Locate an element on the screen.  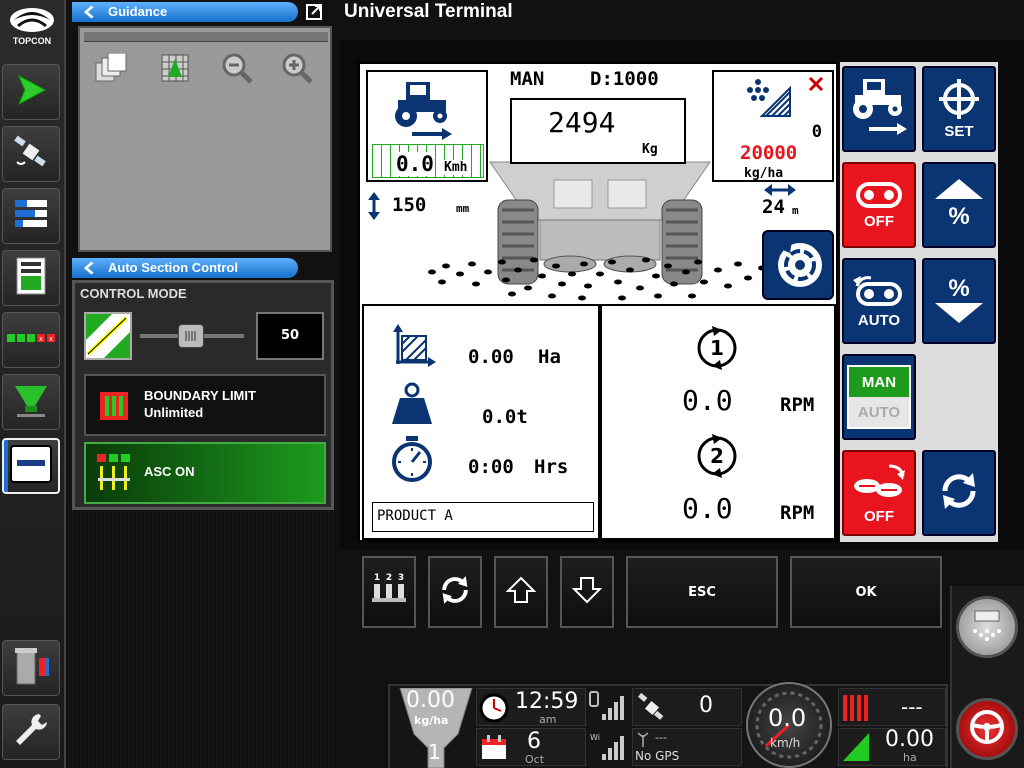
logo-text: TOPCON is located at coordinates (32, 41).